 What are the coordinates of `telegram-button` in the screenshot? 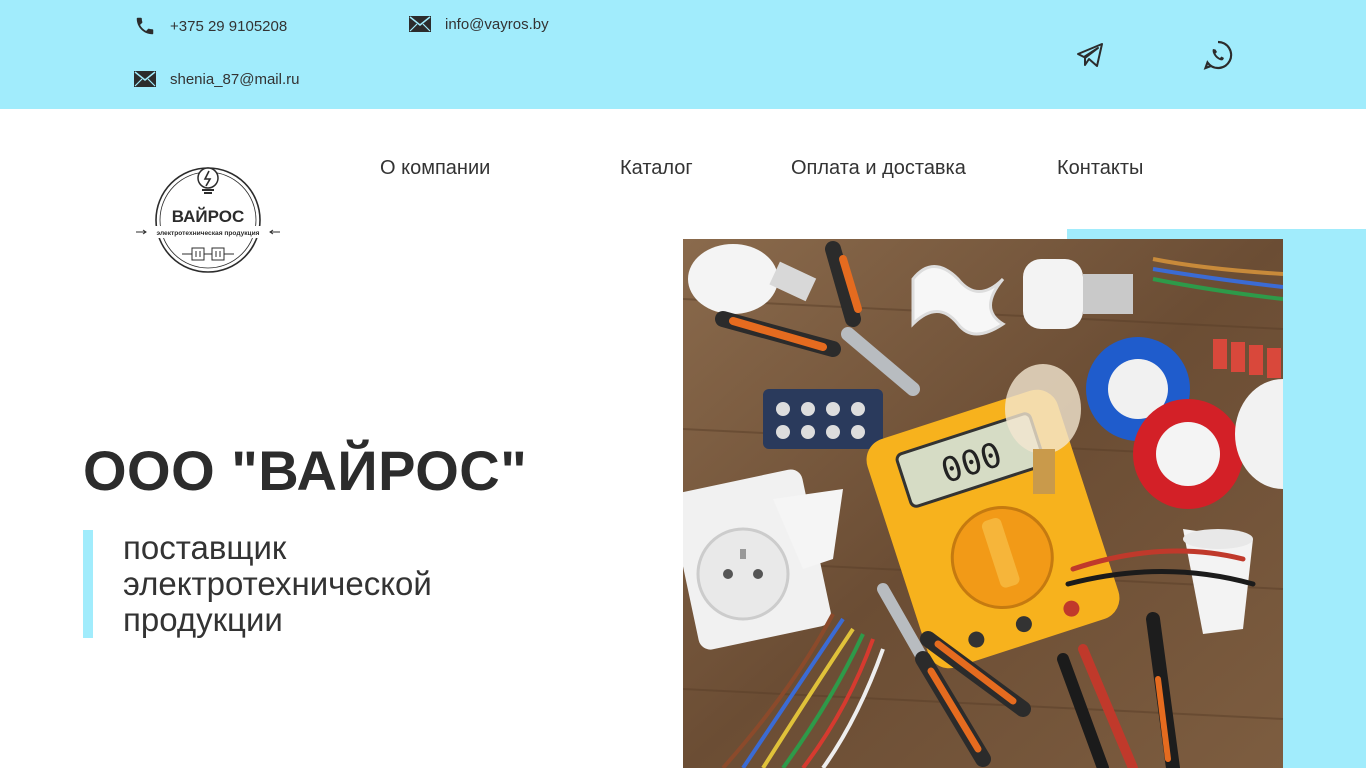 It's located at (1090, 55).